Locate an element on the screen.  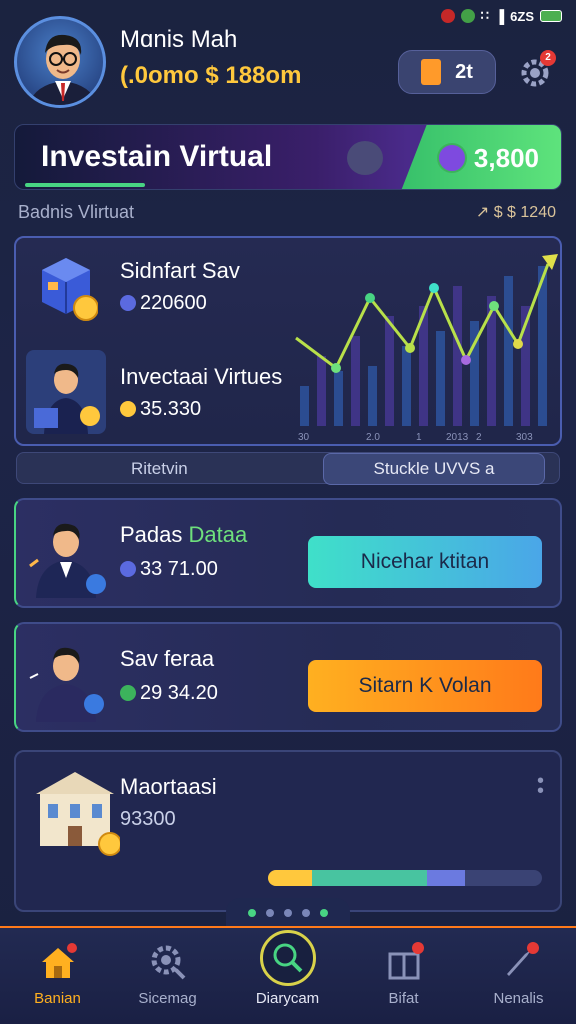
offer-action-button: Nicehar ktitan is located at coordinates (425, 562).